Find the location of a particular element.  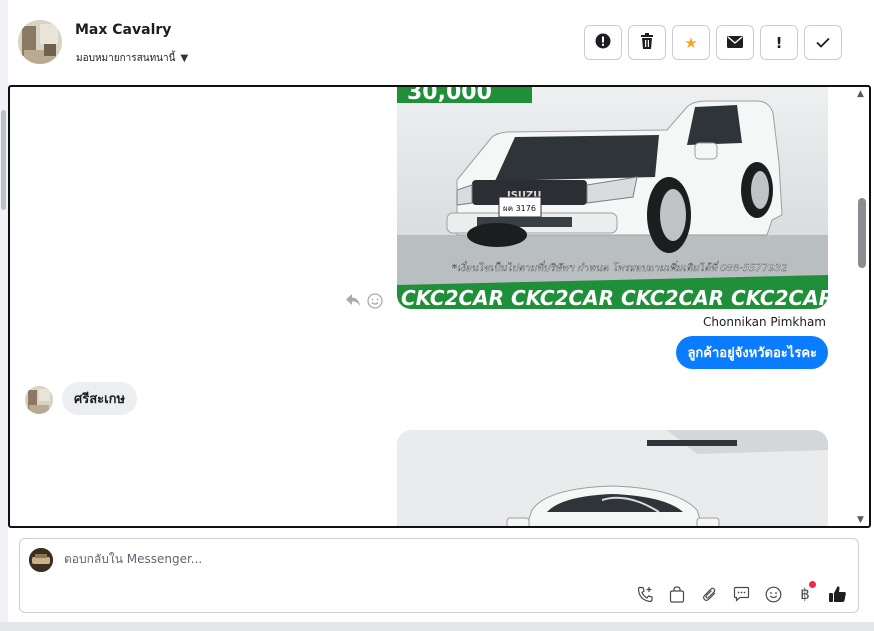

envelope-icon is located at coordinates (735, 43).